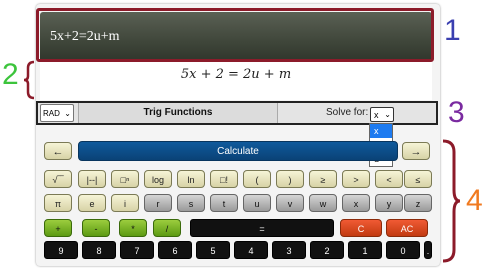 The width and height of the screenshot is (500, 268). Describe the element at coordinates (92, 179) in the screenshot. I see `abs-button: |--|` at that location.